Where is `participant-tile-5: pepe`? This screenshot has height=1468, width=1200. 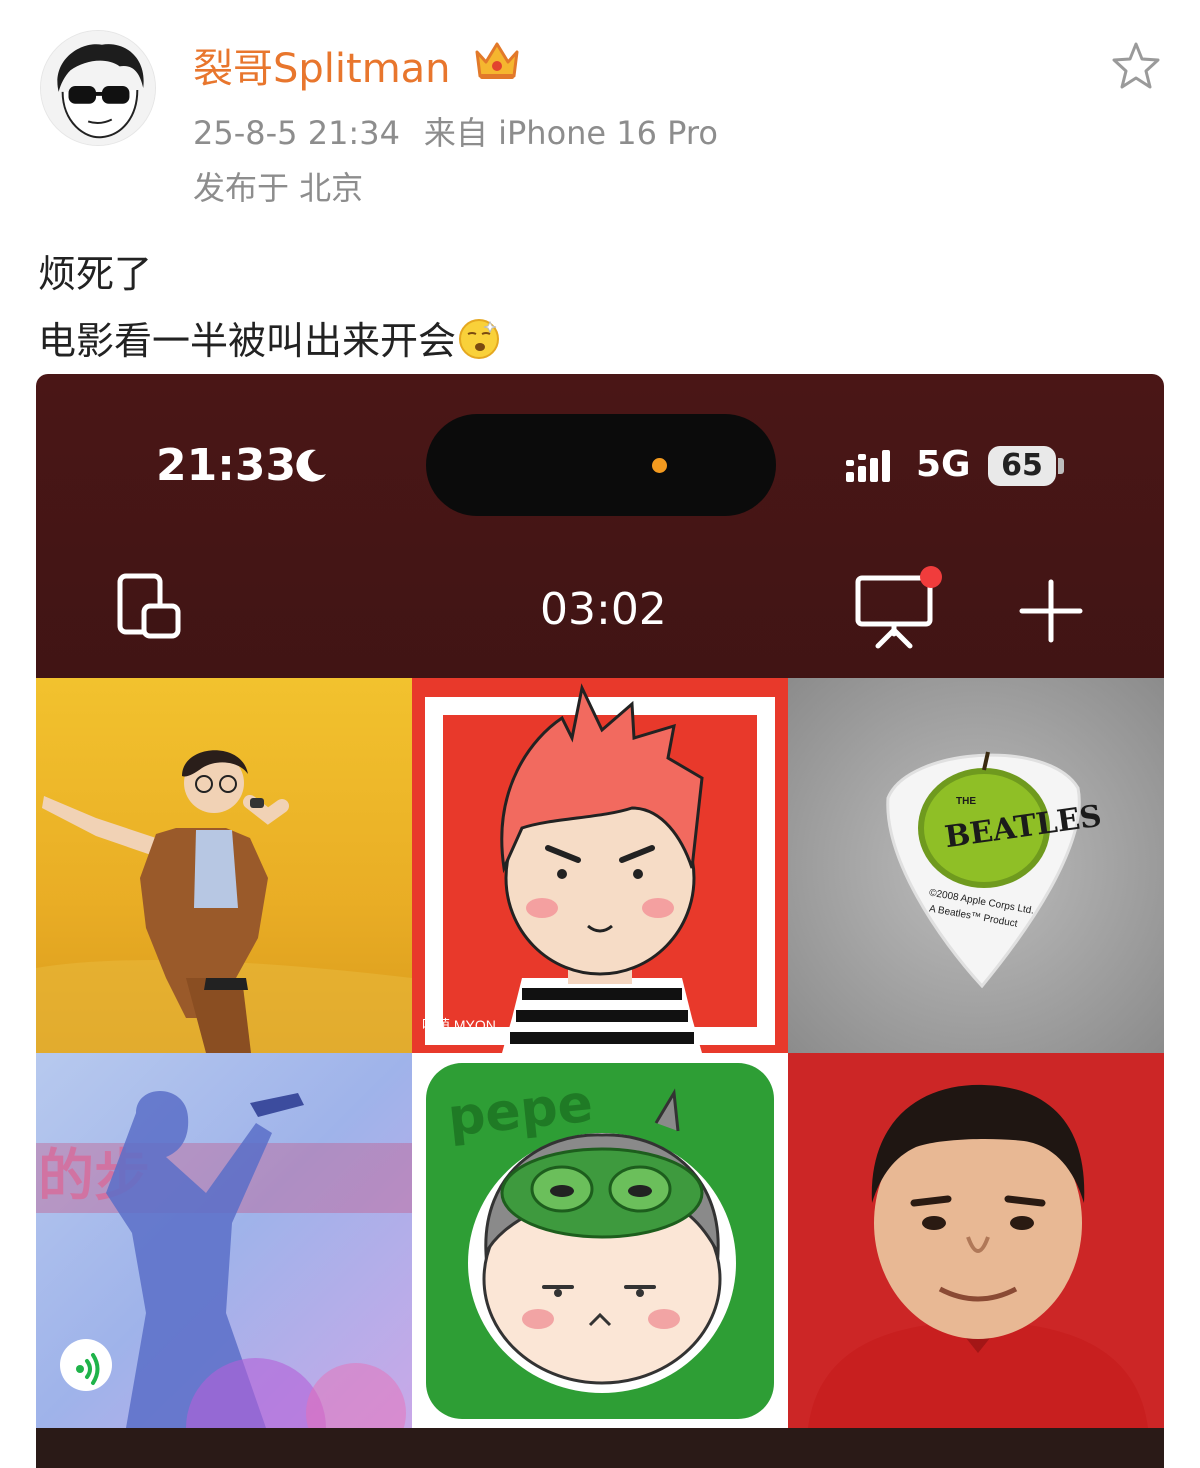 participant-tile-5: pepe is located at coordinates (600, 1240).